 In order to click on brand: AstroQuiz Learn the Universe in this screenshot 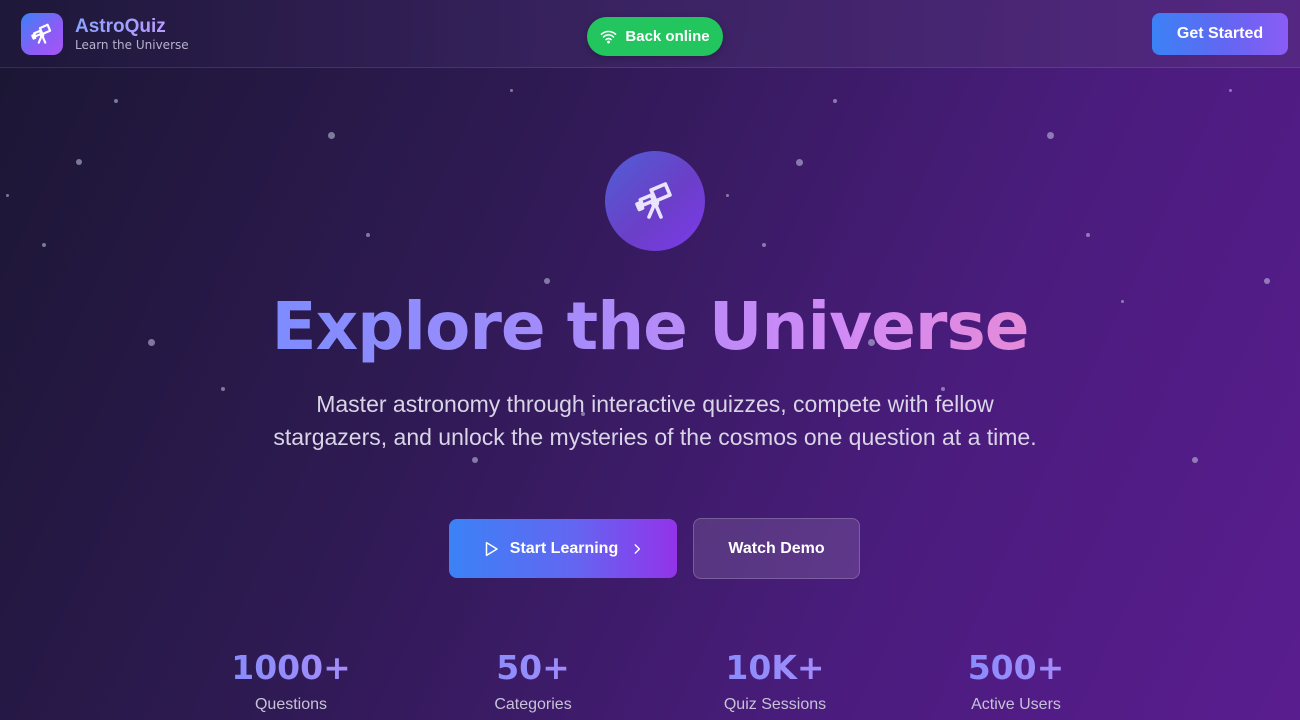, I will do `click(105, 34)`.